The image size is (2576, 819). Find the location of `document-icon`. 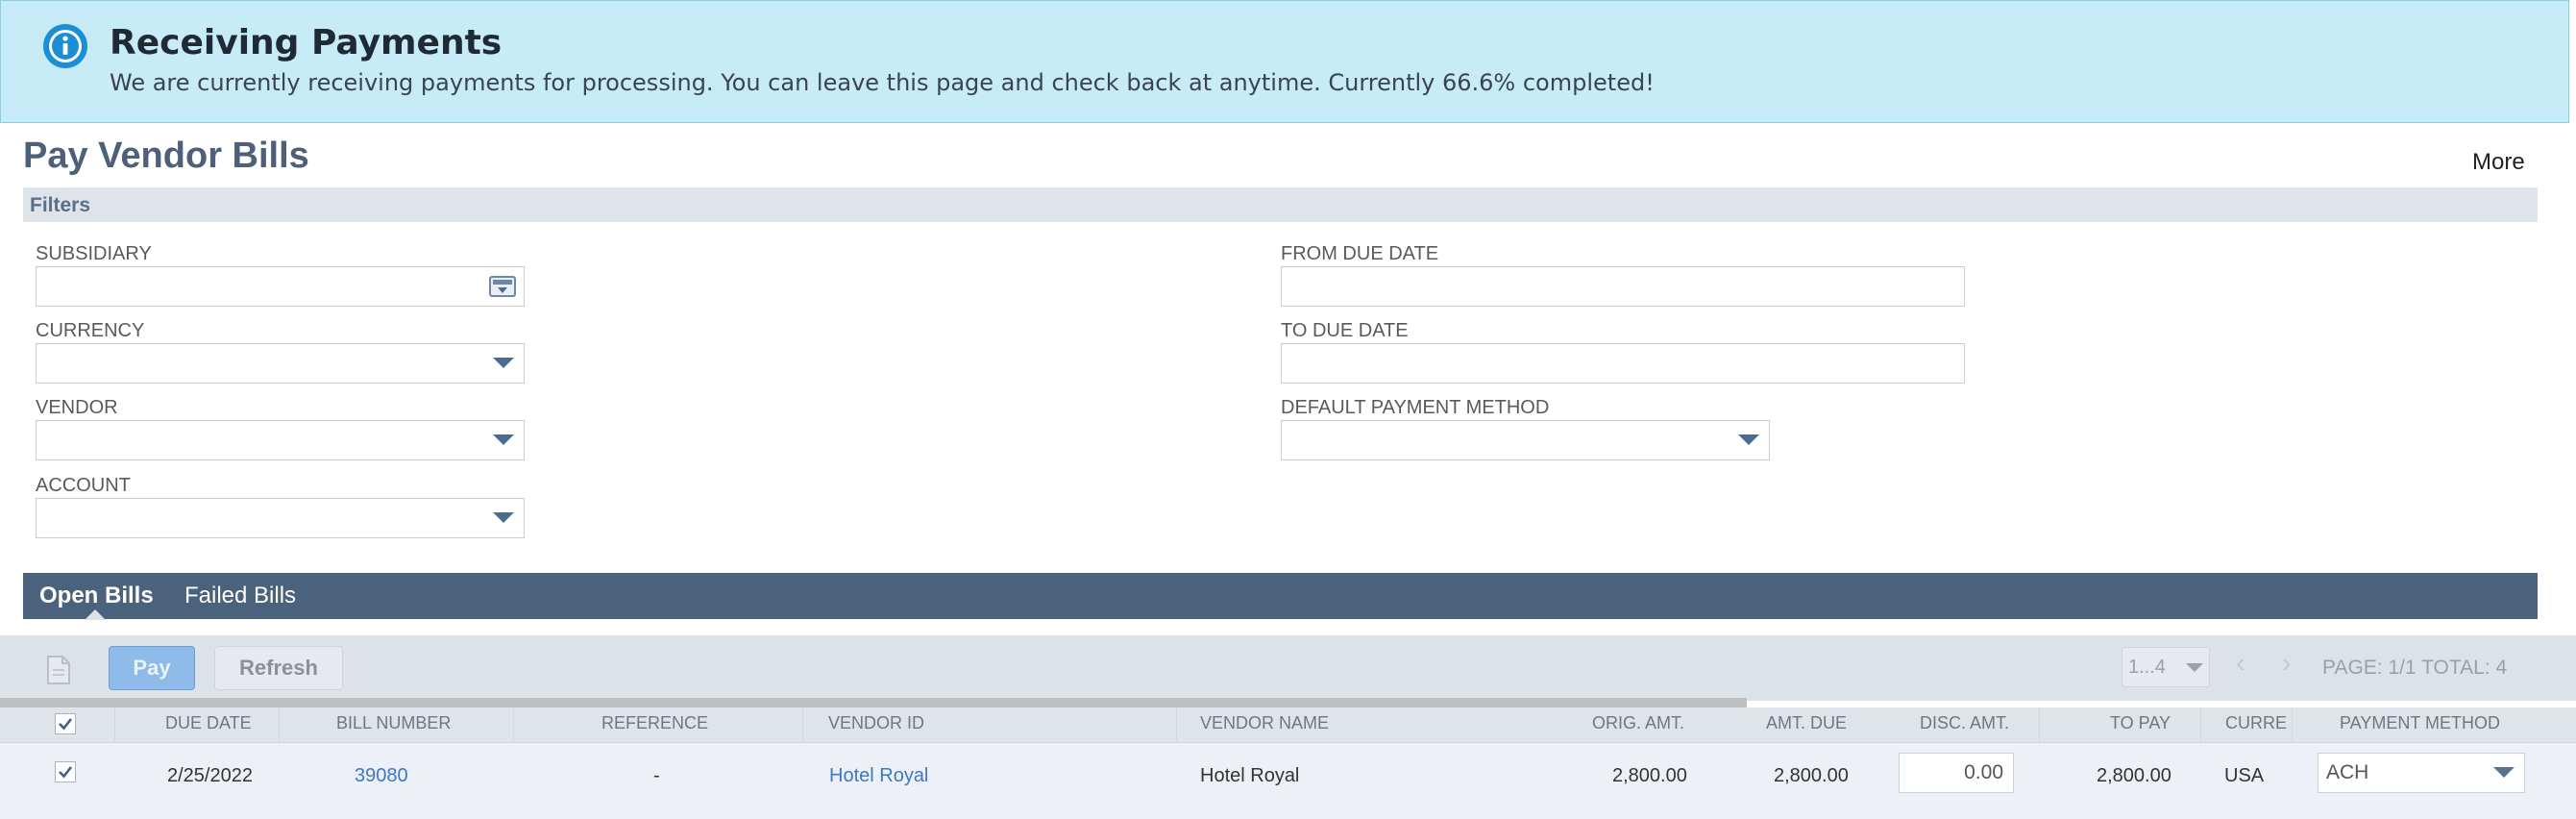

document-icon is located at coordinates (58, 670).